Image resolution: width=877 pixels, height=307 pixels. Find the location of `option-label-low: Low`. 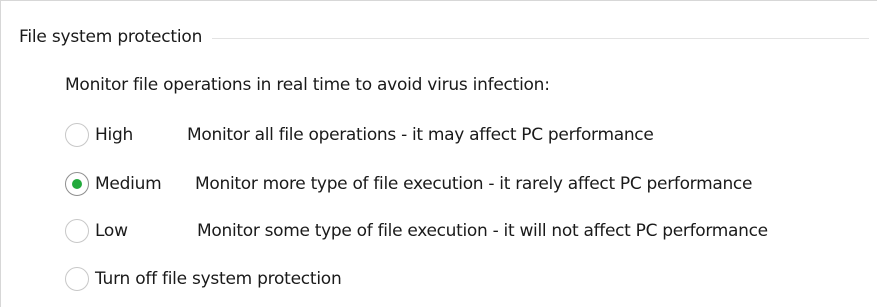

option-label-low: Low is located at coordinates (111, 231).